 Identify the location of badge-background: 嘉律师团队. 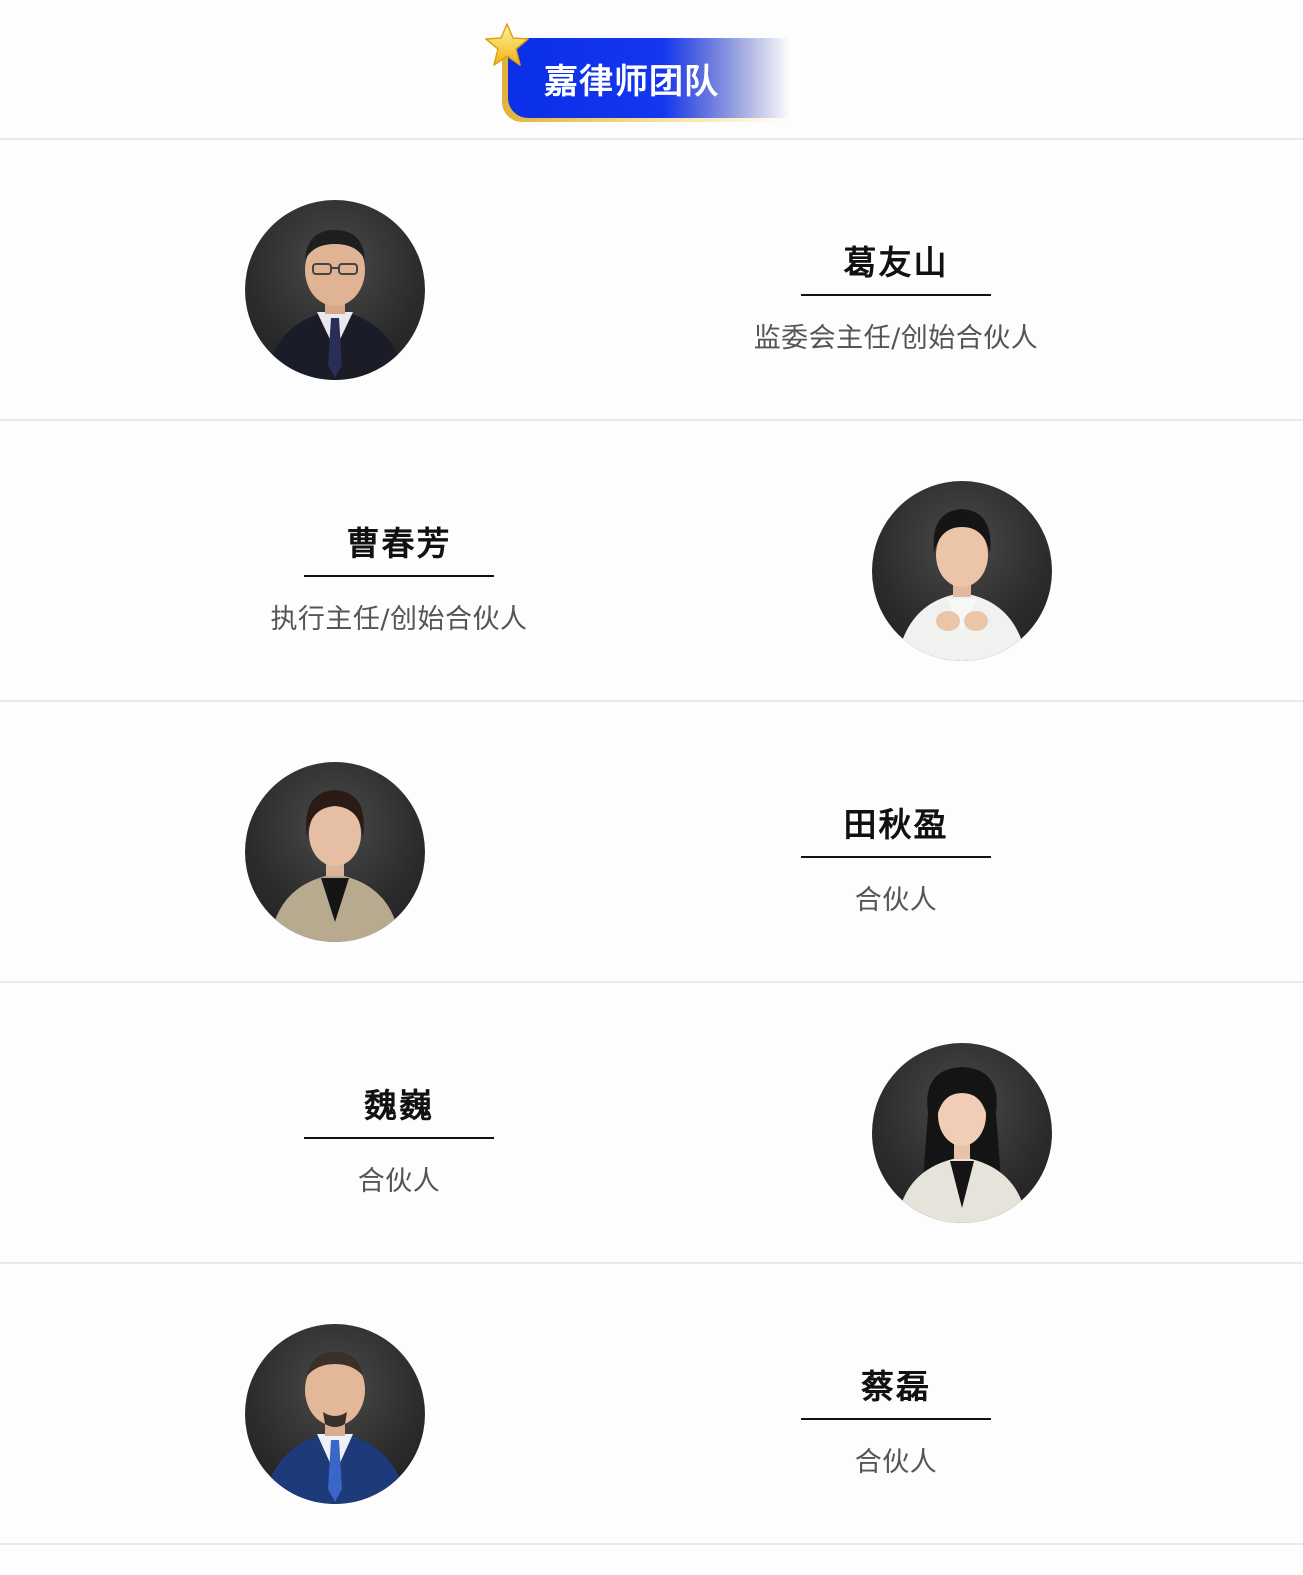
(649, 78).